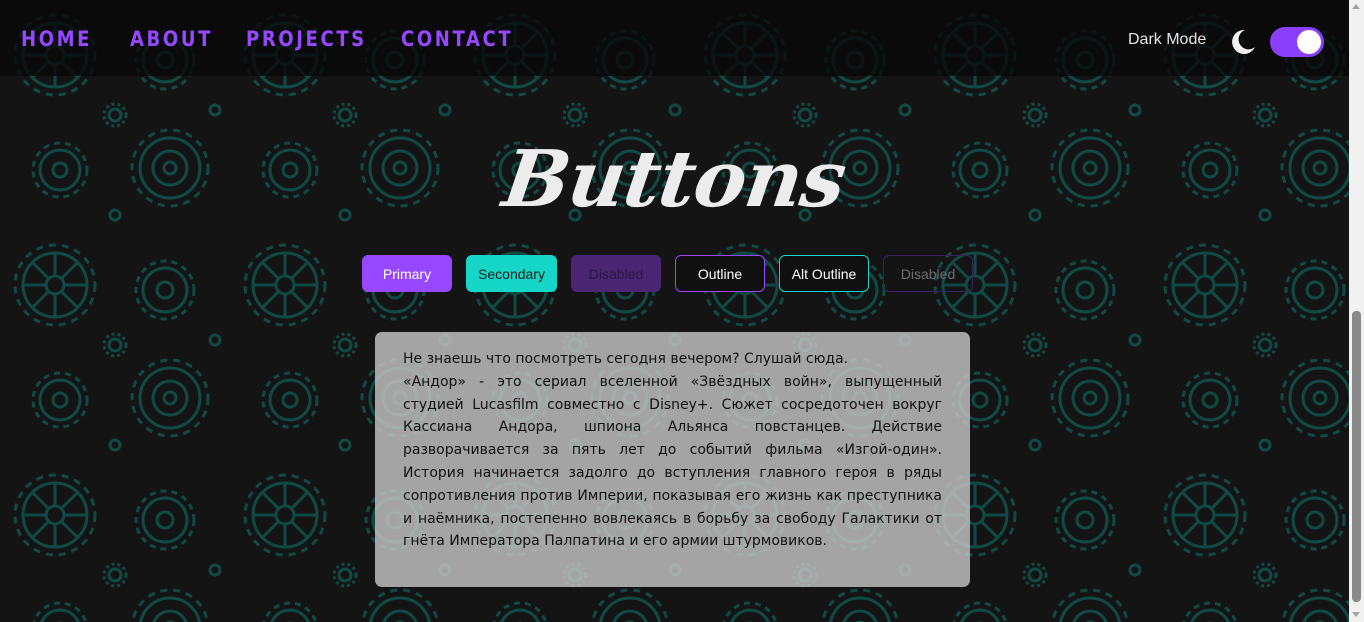  I want to click on secondary-button: Secondary, so click(511, 273).